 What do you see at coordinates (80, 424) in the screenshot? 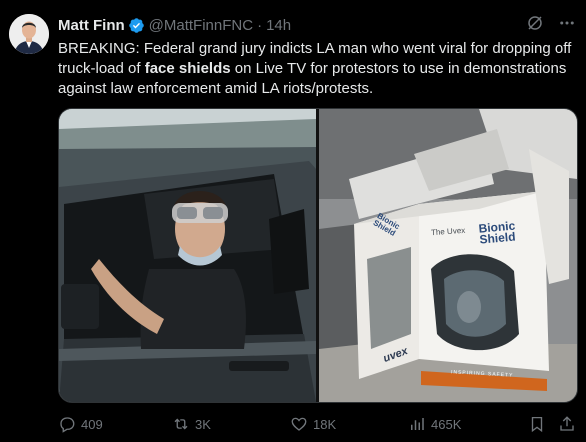
I see `reply-button: 409` at bounding box center [80, 424].